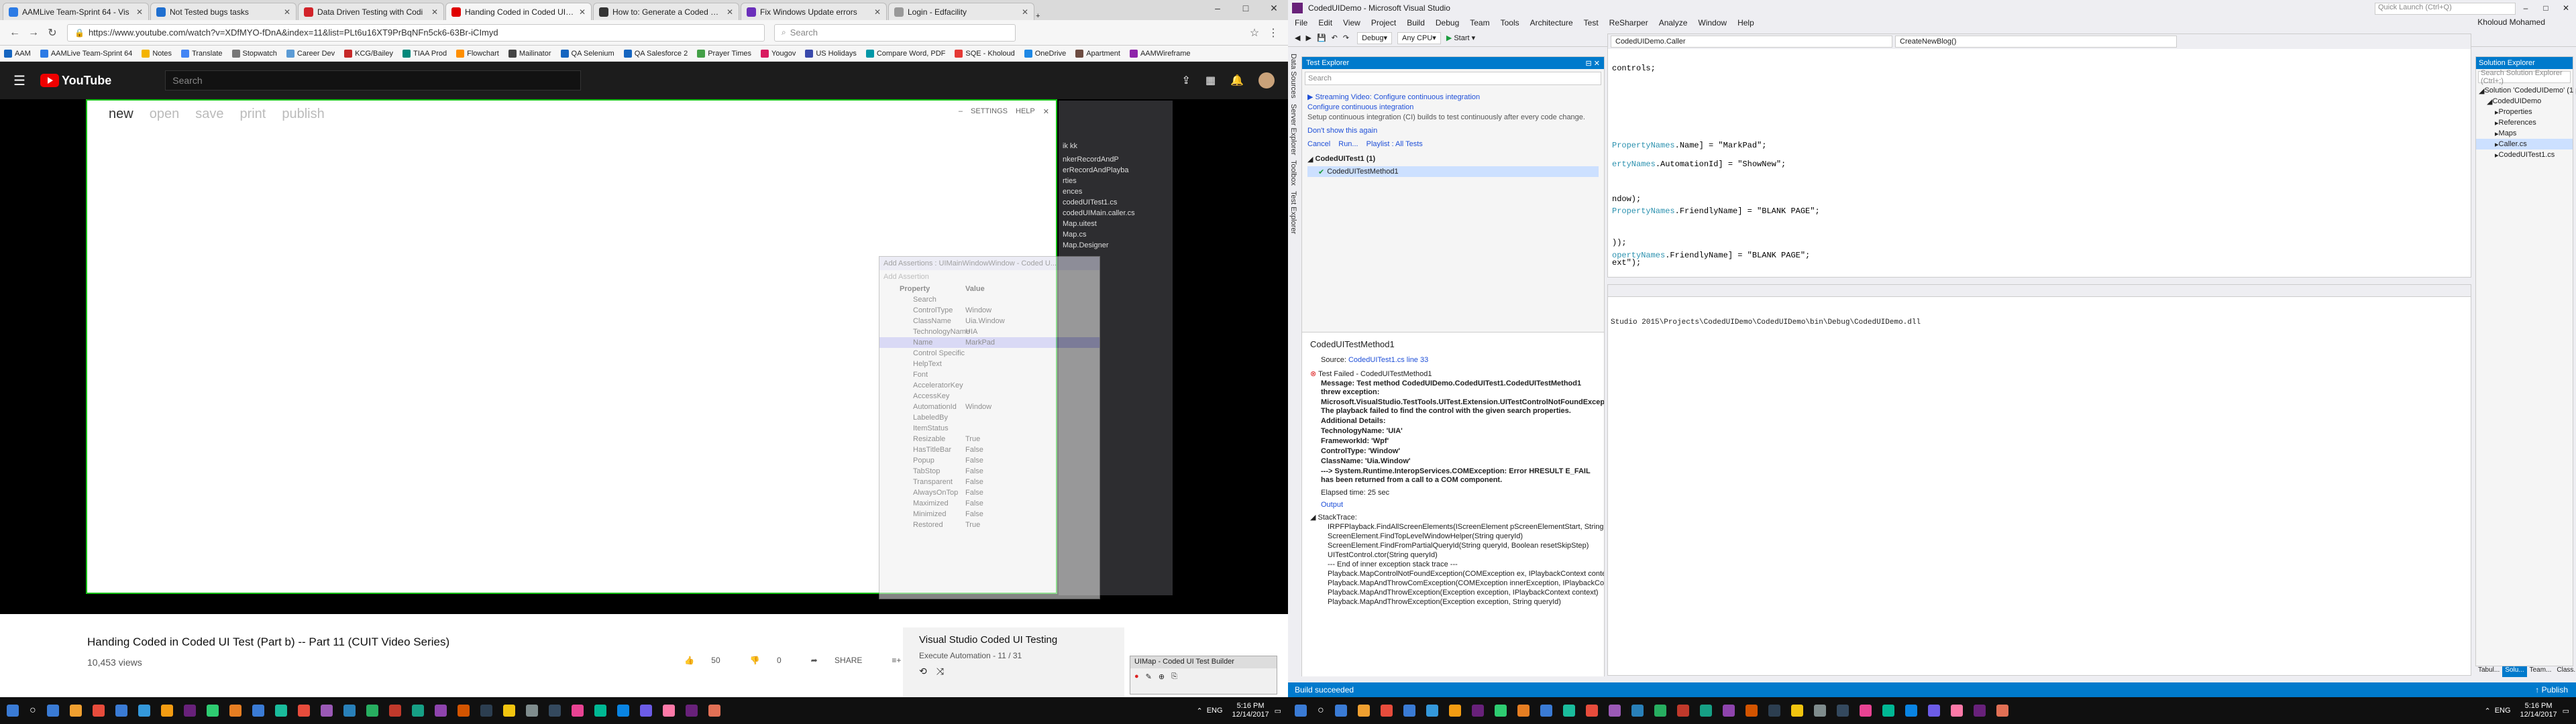 The height and width of the screenshot is (724, 2576). I want to click on bookmark-item: AAMWireframe, so click(1160, 53).